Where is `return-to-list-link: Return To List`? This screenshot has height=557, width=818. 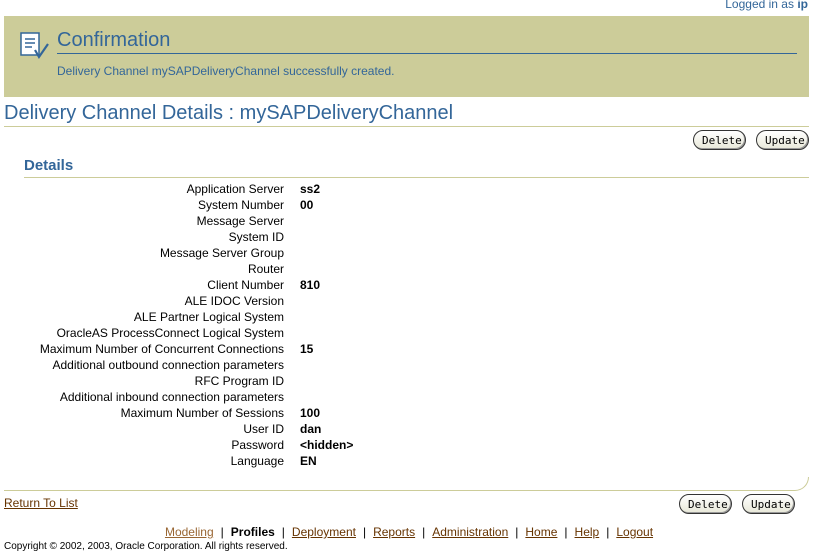 return-to-list-link: Return To List is located at coordinates (41, 503).